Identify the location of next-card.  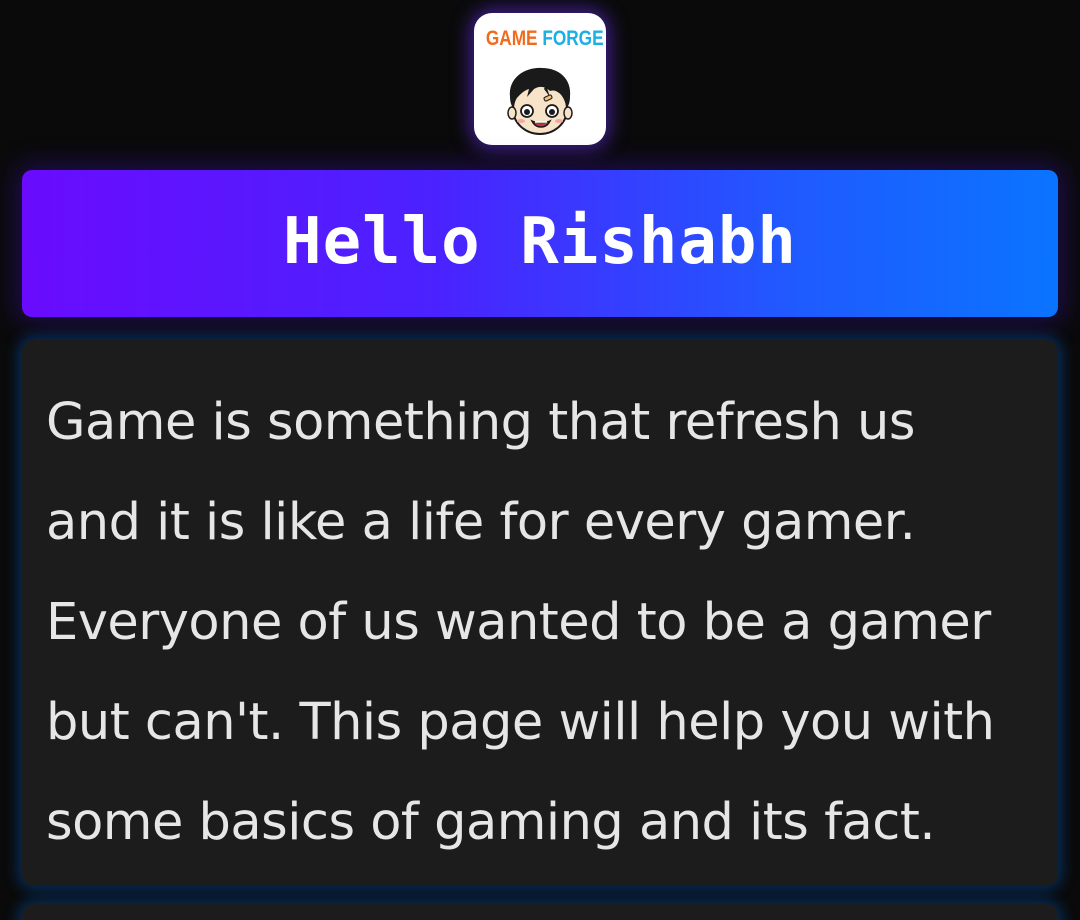
(540, 912).